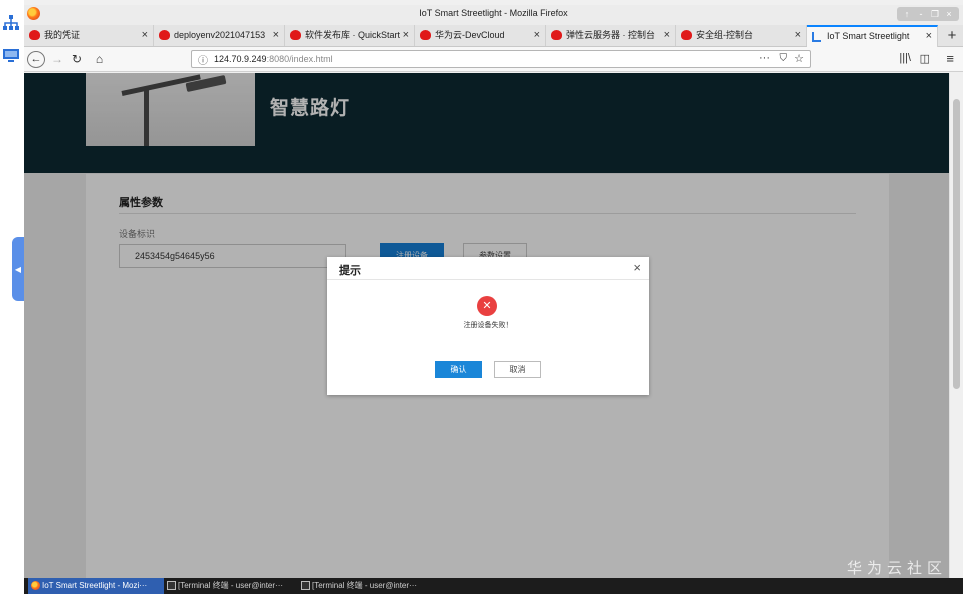 The image size is (963, 594). Describe the element at coordinates (11, 55) in the screenshot. I see `monitor-icon` at that location.